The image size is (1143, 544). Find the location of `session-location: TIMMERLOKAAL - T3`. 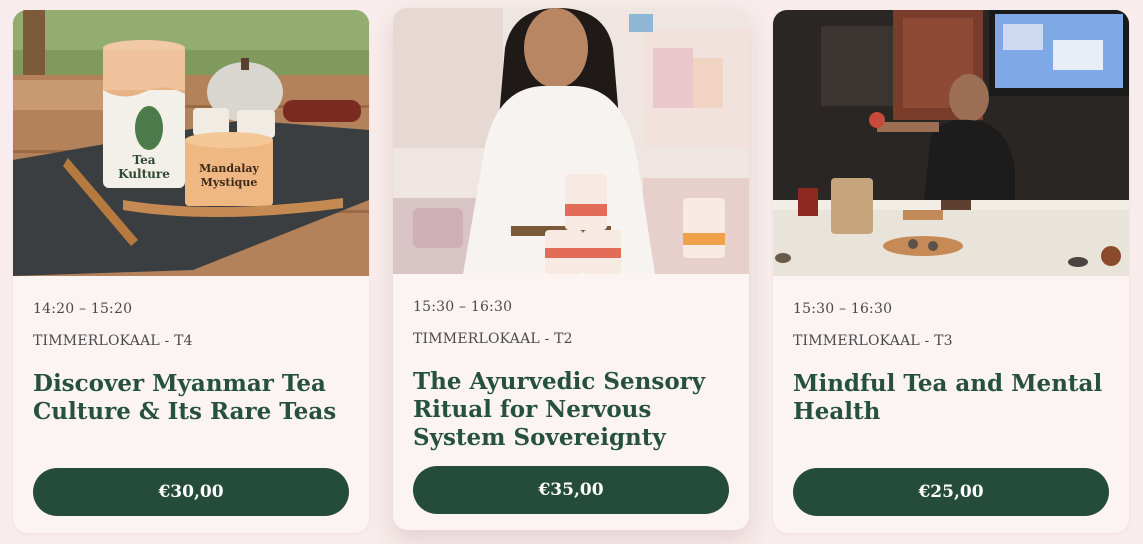

session-location: TIMMERLOKAAL - T3 is located at coordinates (873, 341).